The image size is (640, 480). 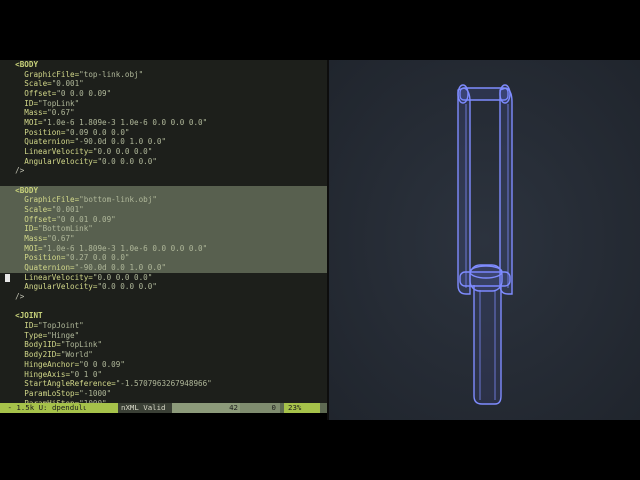 I want to click on xml-attribute-value: "0 0.0 0.09", so click(x=84, y=94).